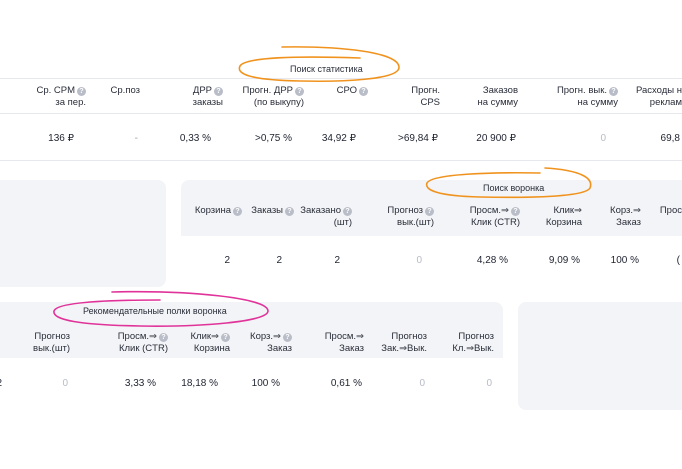 The height and width of the screenshot is (469, 682). What do you see at coordinates (508, 183) in the screenshot?
I see `orange-ellipse-funnel` at bounding box center [508, 183].